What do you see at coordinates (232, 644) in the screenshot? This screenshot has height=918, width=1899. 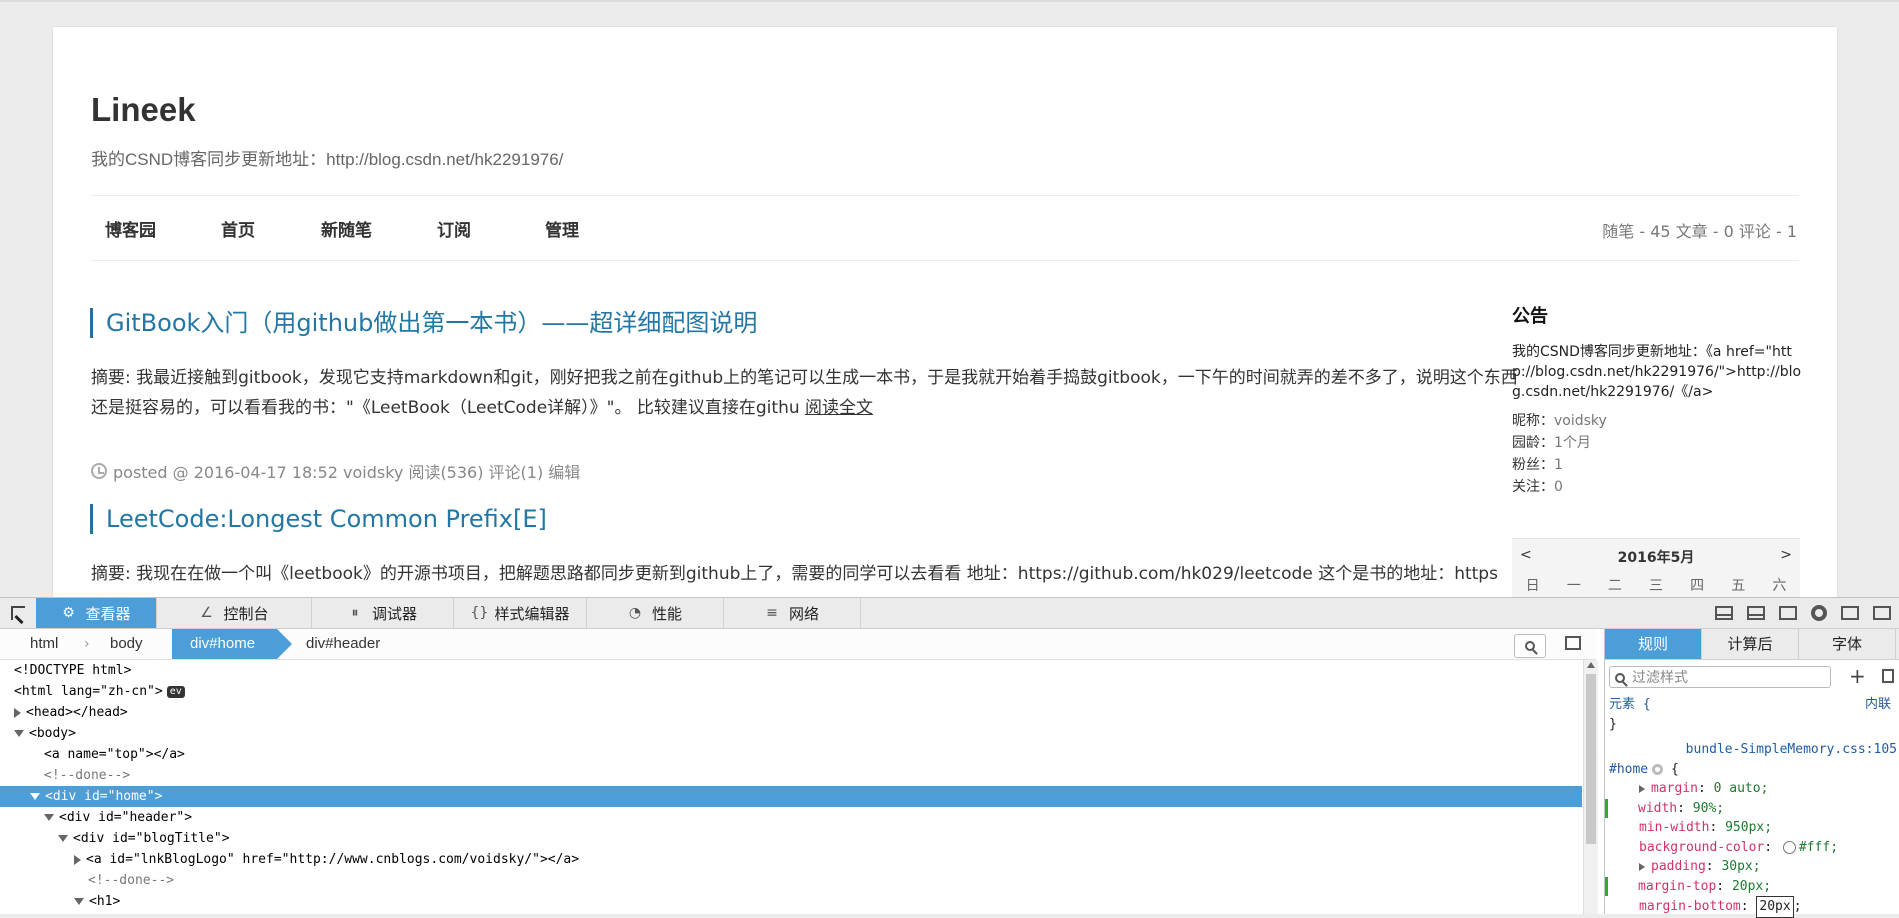 I see `breadcrumb-div-home: div#home` at bounding box center [232, 644].